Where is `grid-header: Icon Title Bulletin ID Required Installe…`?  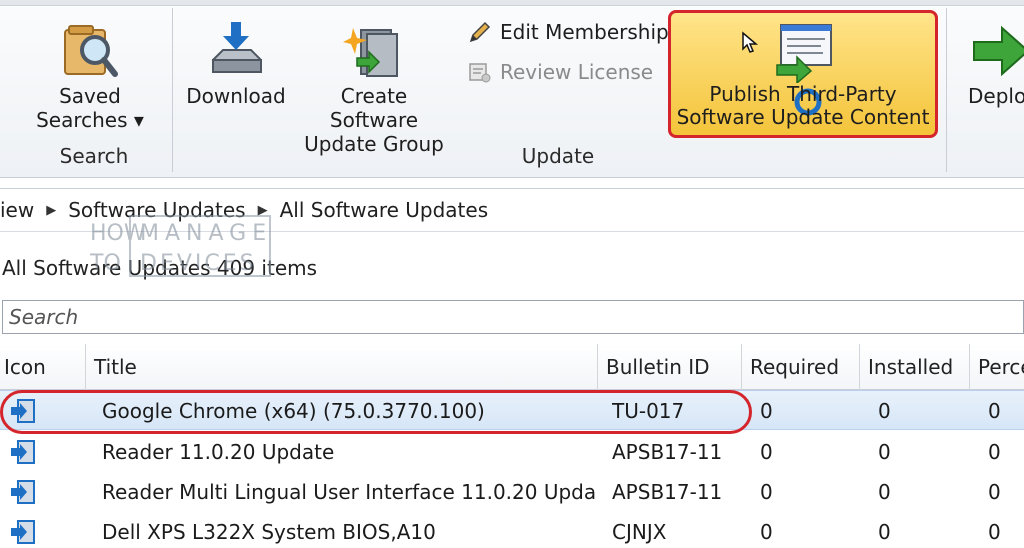
grid-header: Icon Title Bulletin ID Required Installe… is located at coordinates (512, 367).